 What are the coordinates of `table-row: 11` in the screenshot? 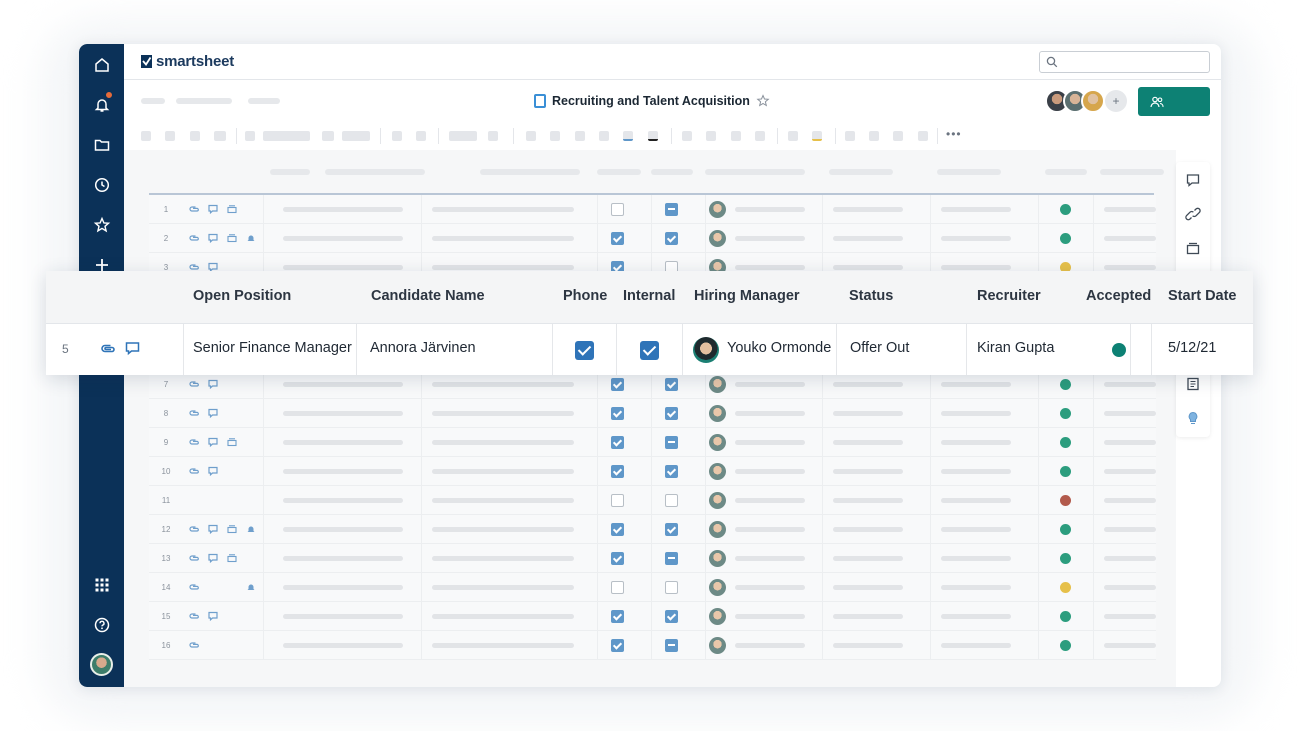 It's located at (652, 500).